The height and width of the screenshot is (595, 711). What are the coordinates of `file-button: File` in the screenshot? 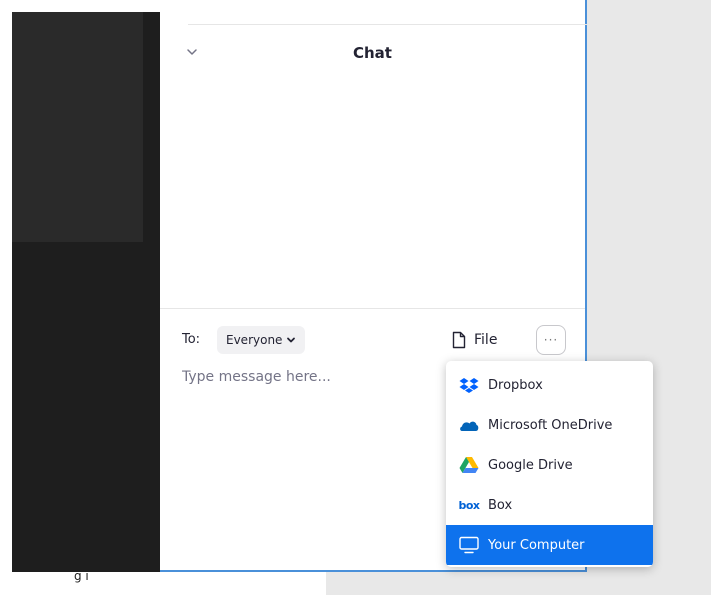 It's located at (474, 340).